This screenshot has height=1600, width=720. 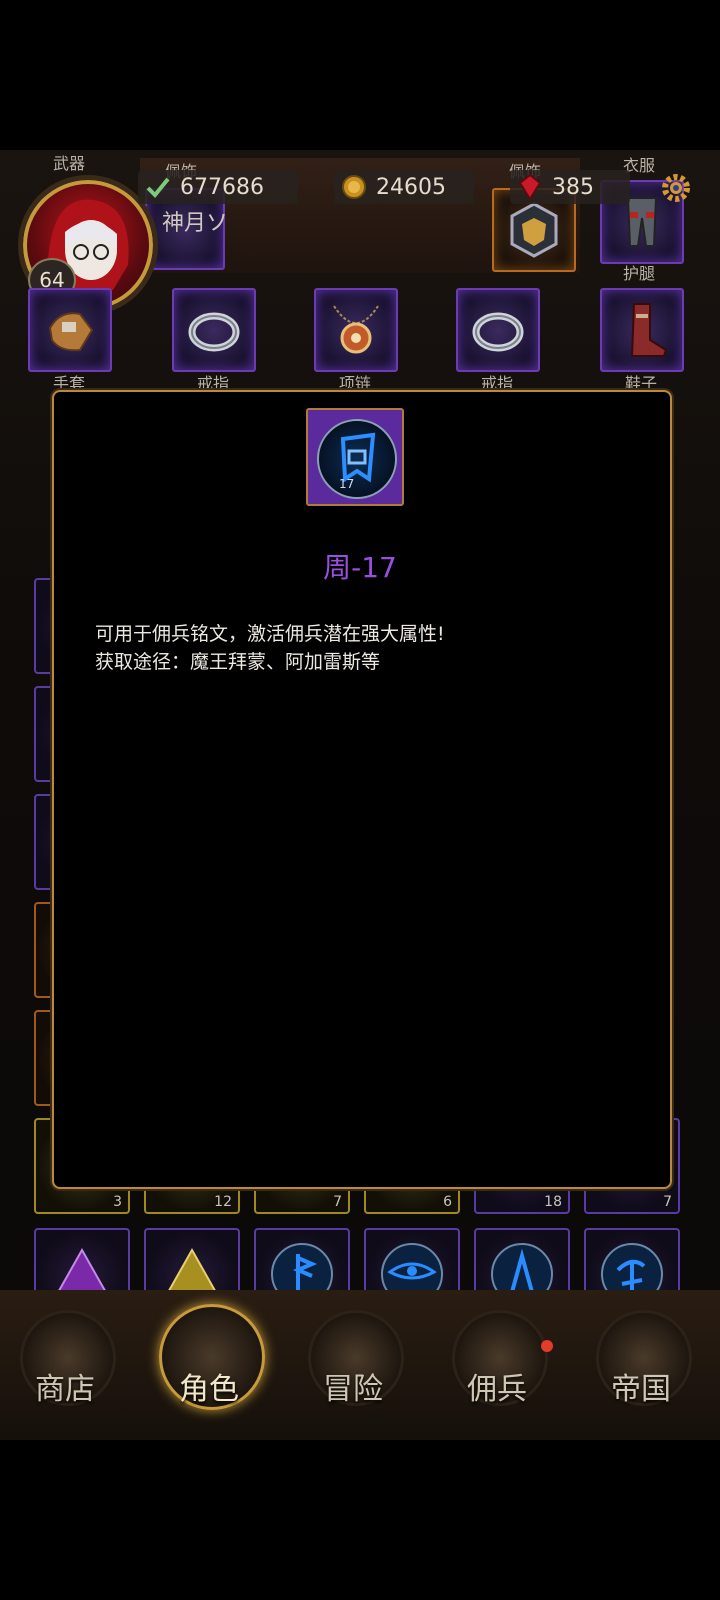 What do you see at coordinates (497, 1357) in the screenshot?
I see `nav-mercenary: 佣兵` at bounding box center [497, 1357].